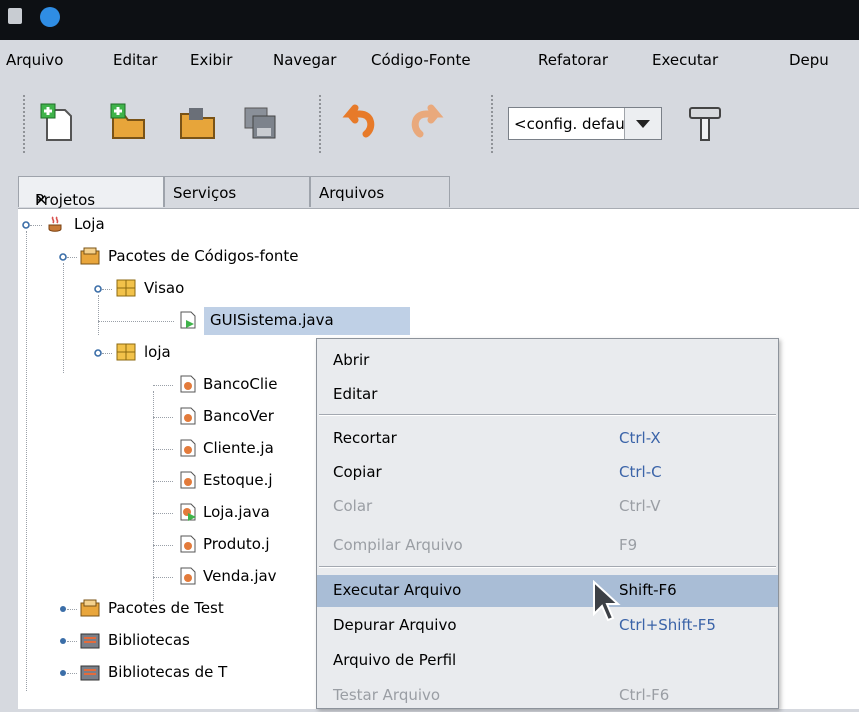 Image resolution: width=859 pixels, height=712 pixels. What do you see at coordinates (380, 191) in the screenshot?
I see `tab-arquivos: Arquivos` at bounding box center [380, 191].